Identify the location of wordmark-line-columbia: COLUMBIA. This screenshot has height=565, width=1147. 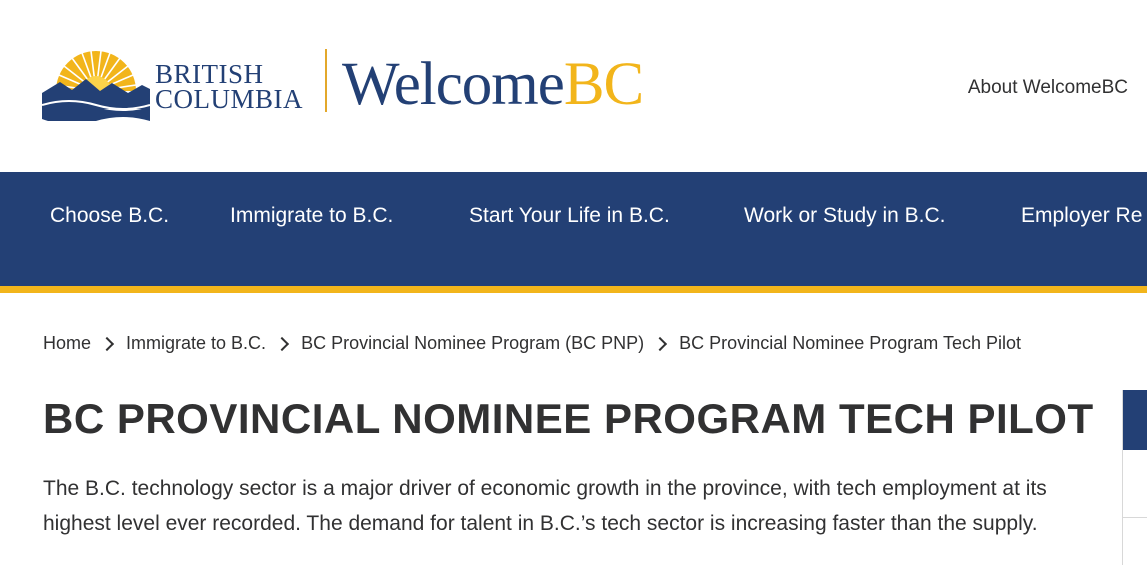
(229, 99).